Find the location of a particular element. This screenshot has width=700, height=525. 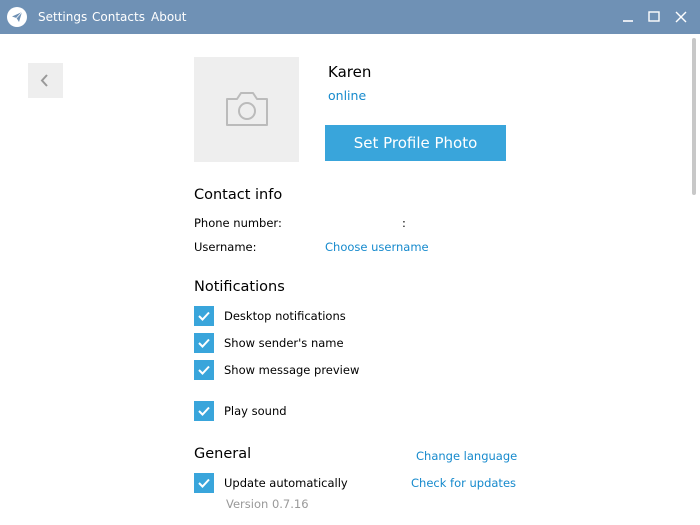

profile-photo-placeholder is located at coordinates (246, 109).